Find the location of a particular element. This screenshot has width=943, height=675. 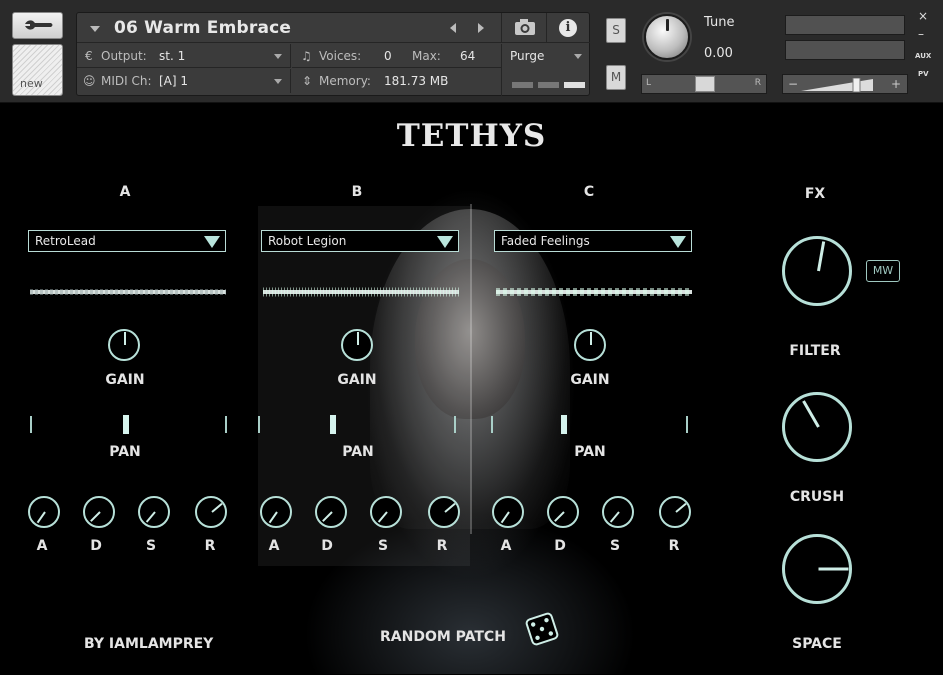

layer-b-gain-knob is located at coordinates (357, 345).